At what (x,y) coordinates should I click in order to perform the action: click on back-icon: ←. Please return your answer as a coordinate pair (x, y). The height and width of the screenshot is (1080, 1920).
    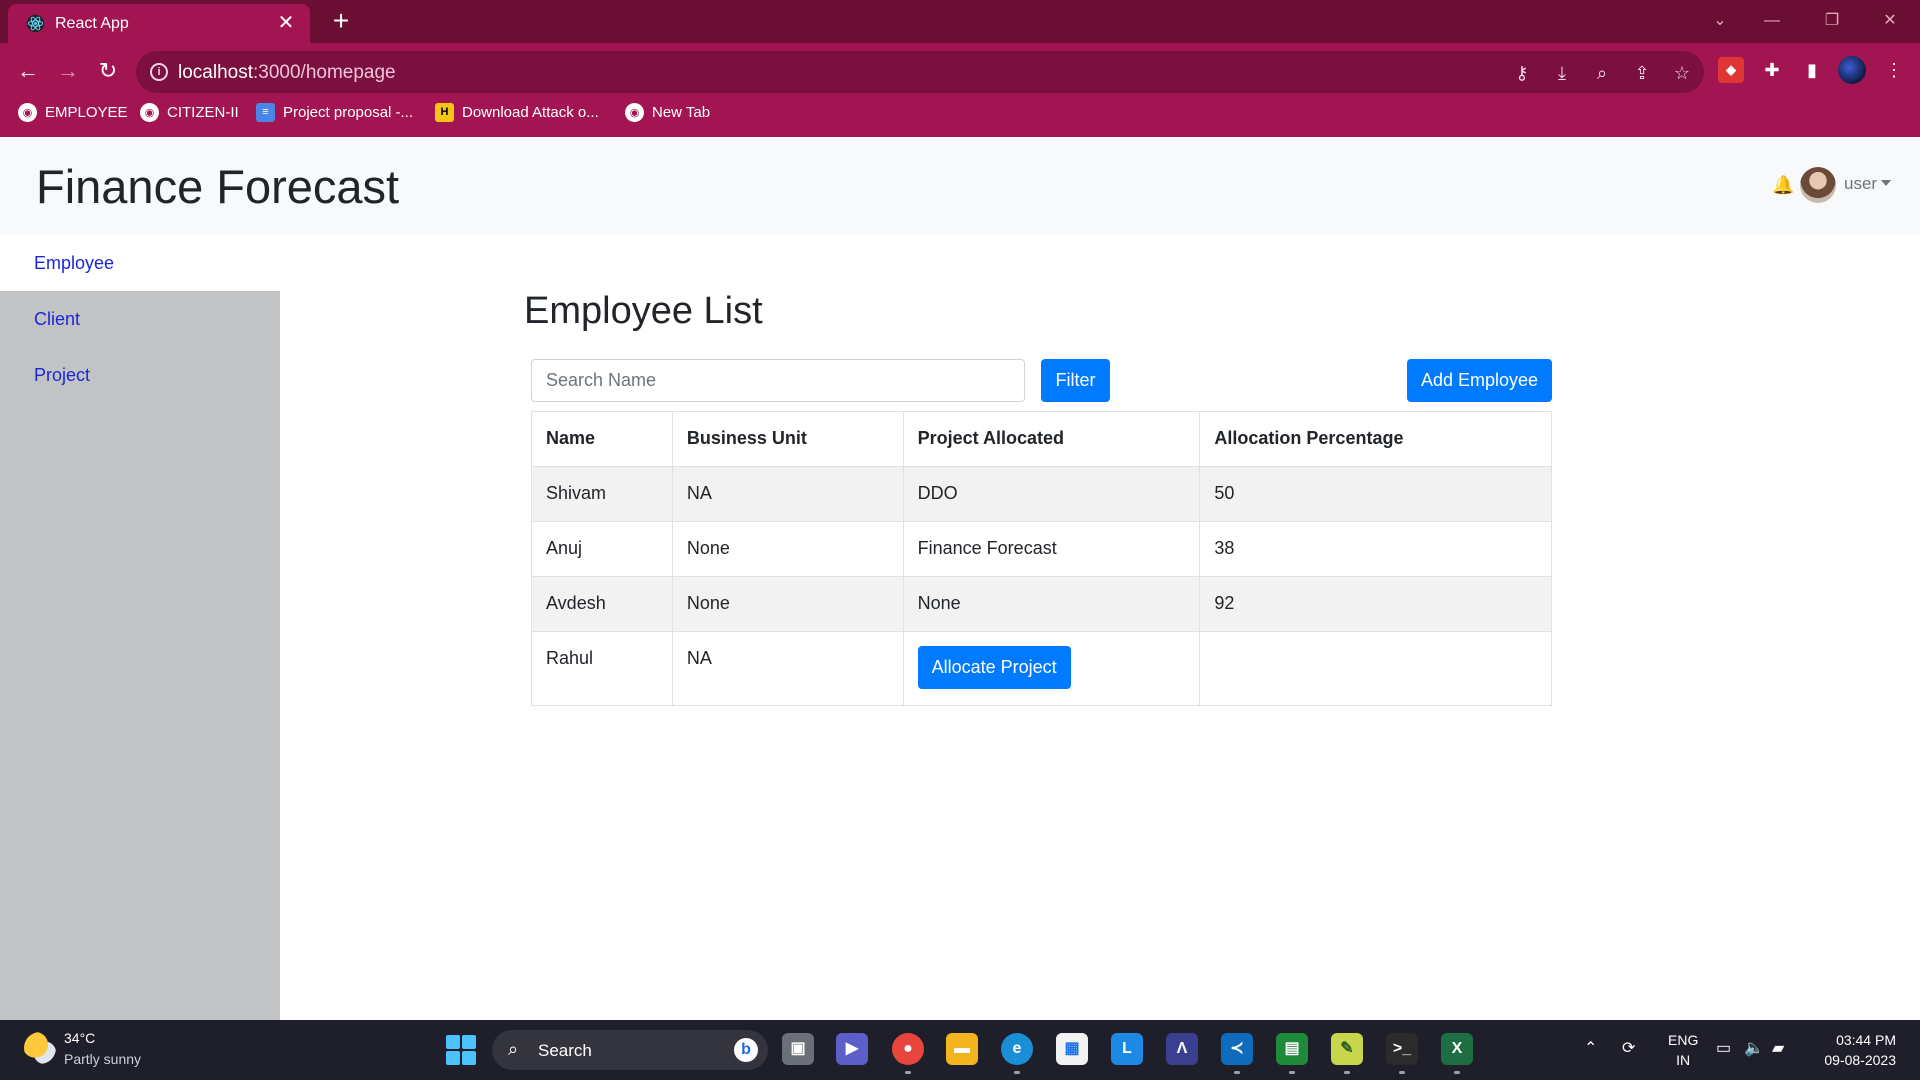
    Looking at the image, I should click on (28, 71).